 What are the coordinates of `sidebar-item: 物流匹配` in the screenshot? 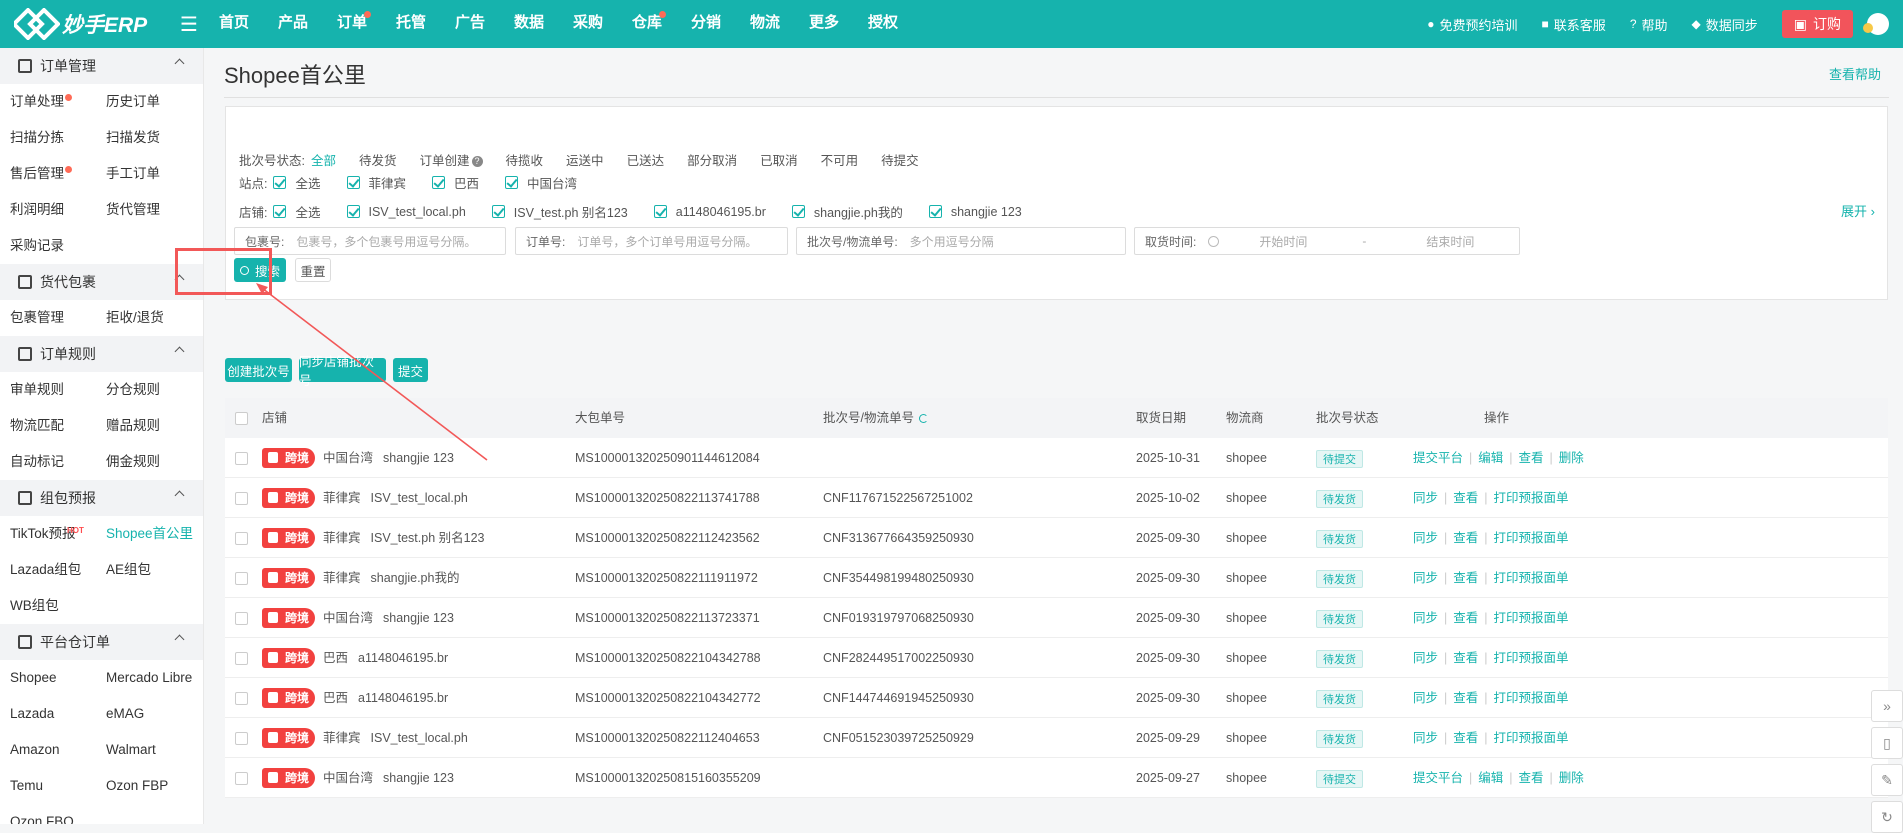 It's located at (58, 426).